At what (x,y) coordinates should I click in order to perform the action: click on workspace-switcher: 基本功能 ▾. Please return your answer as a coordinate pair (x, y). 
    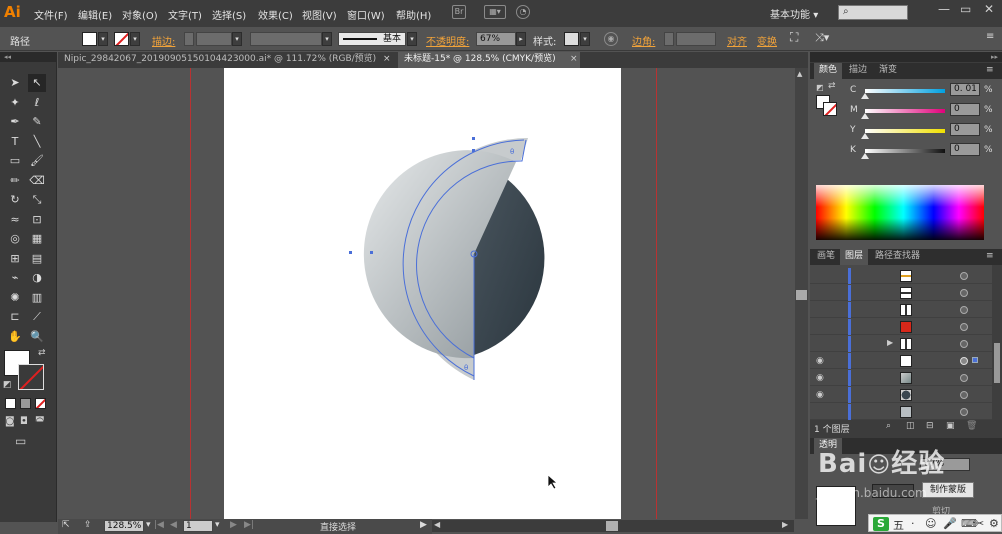
    Looking at the image, I should click on (794, 13).